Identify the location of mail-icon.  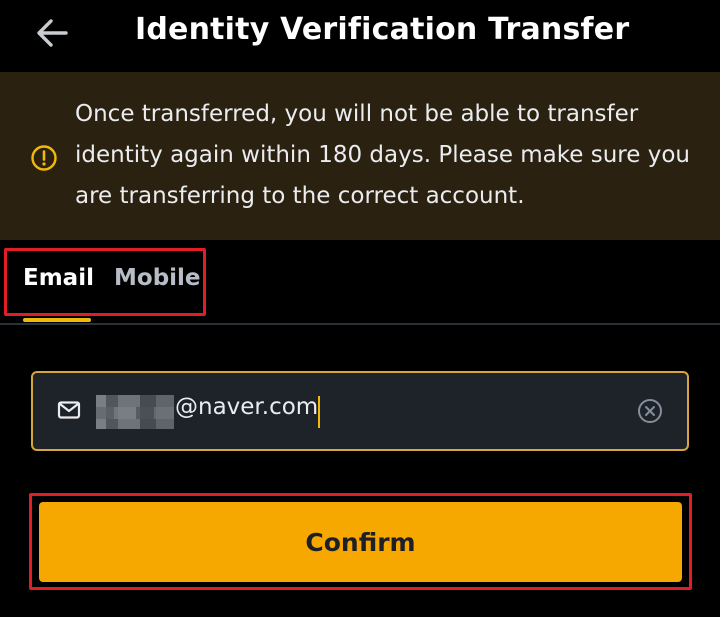
(69, 410).